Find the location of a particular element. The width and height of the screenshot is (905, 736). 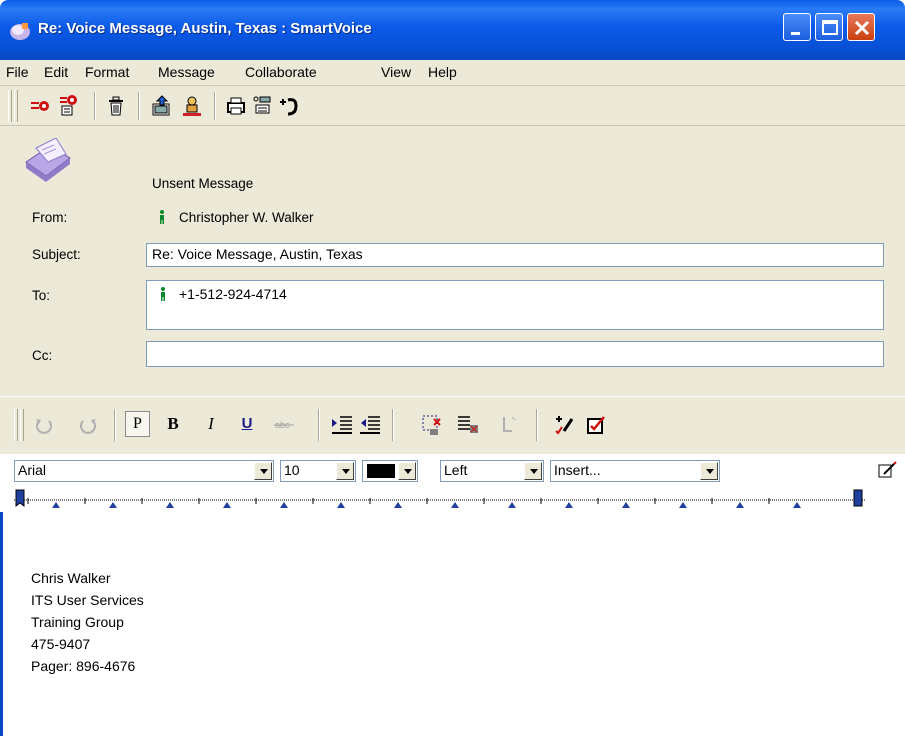

menu-file: File is located at coordinates (17, 72).